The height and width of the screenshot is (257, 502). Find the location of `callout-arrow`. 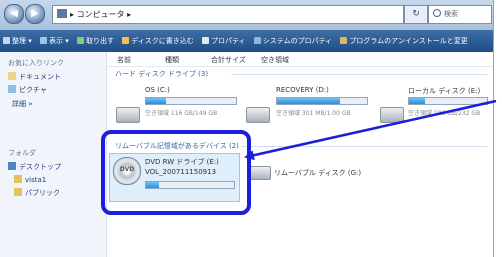

callout-arrow is located at coordinates (370, 130).